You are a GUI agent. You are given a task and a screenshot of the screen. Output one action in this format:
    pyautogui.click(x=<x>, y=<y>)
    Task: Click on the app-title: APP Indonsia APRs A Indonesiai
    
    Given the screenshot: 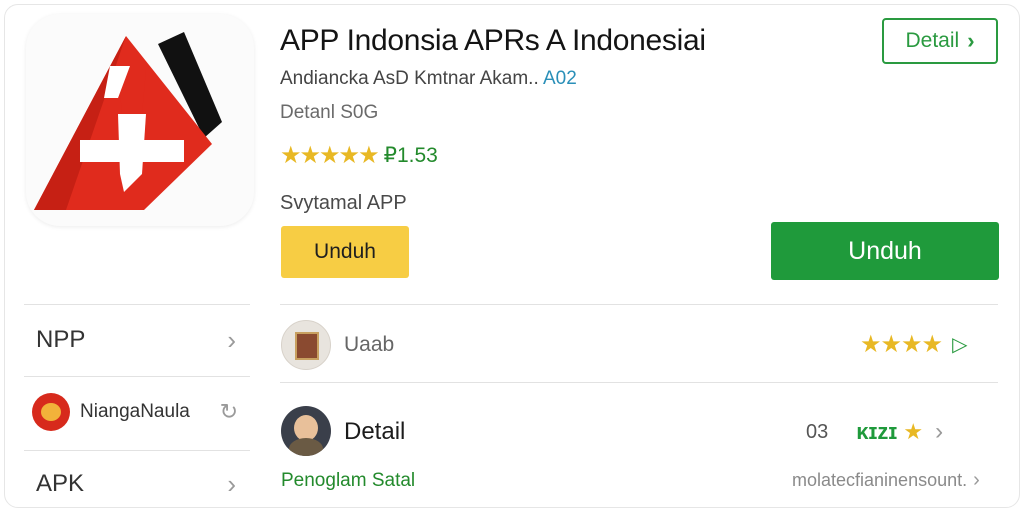 What is the action you would take?
    pyautogui.click(x=493, y=40)
    